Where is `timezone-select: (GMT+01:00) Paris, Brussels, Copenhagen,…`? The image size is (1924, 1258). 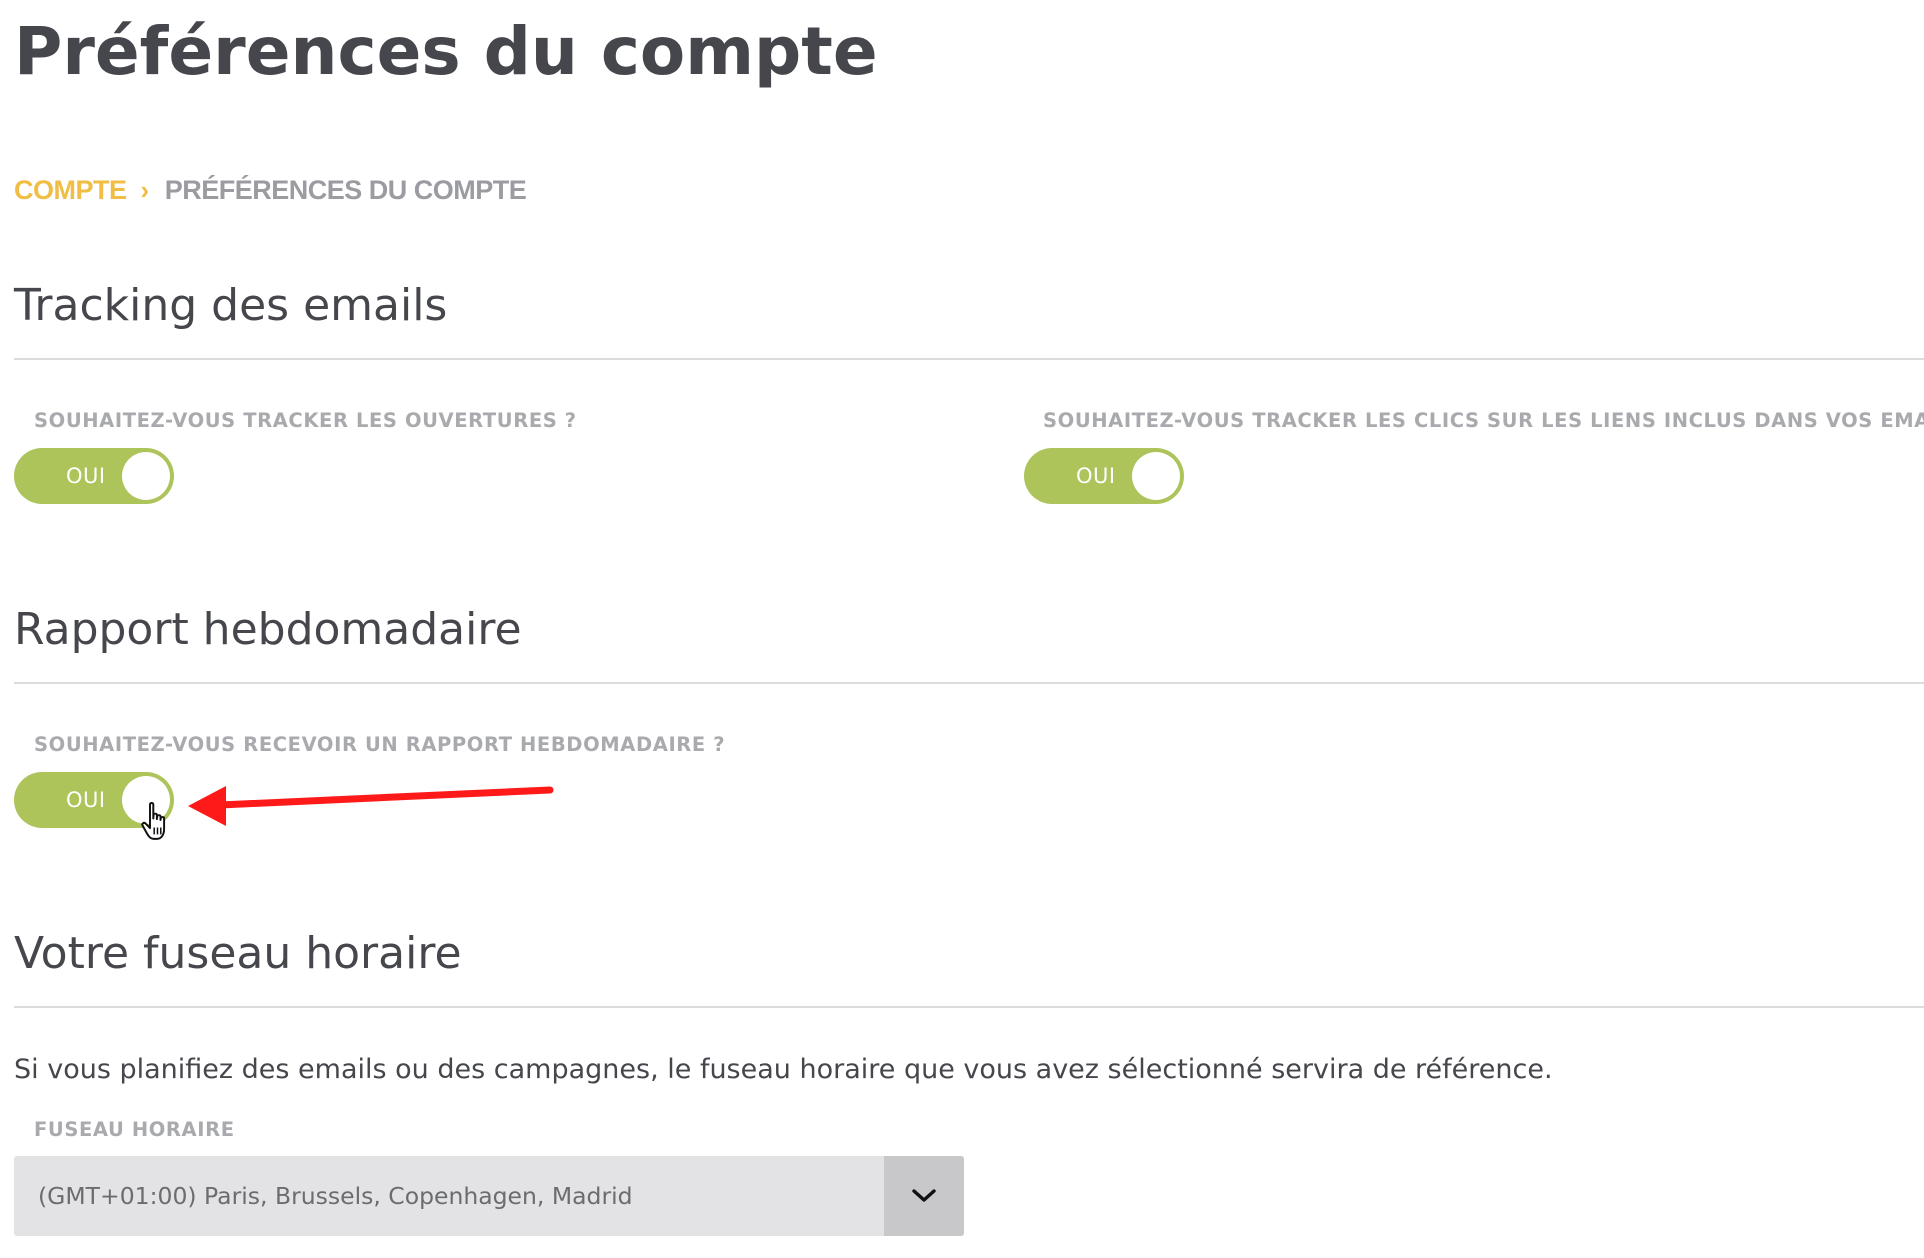
timezone-select: (GMT+01:00) Paris, Brussels, Copenhagen,… is located at coordinates (489, 1196).